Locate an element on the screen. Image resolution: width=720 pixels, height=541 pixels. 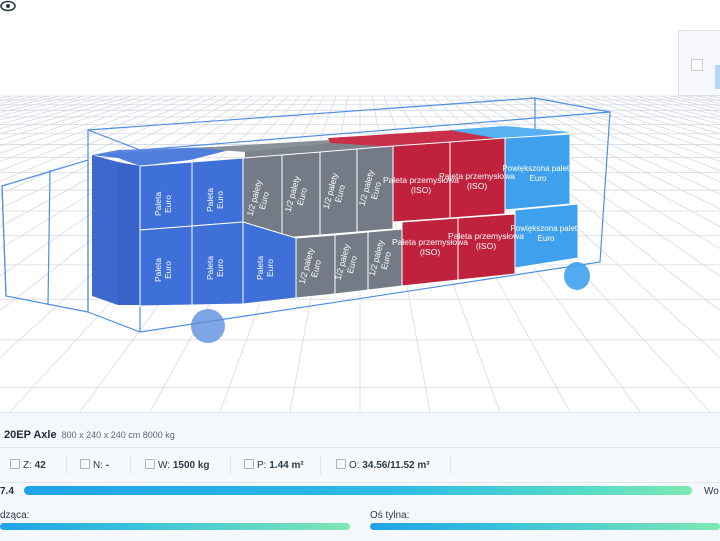
progress-right-label: Wo is located at coordinates (711, 491).